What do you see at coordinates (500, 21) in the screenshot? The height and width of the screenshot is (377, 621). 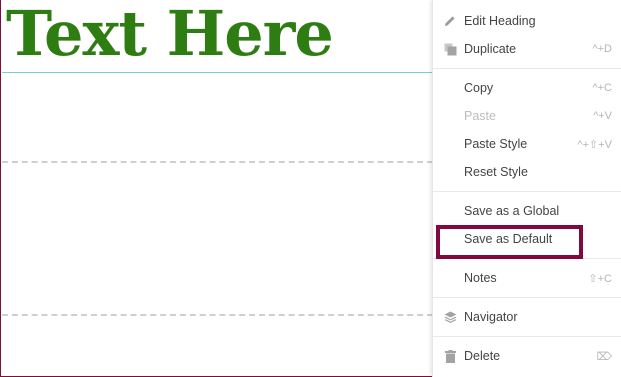 I see `menu-item-label: Edit Heading` at bounding box center [500, 21].